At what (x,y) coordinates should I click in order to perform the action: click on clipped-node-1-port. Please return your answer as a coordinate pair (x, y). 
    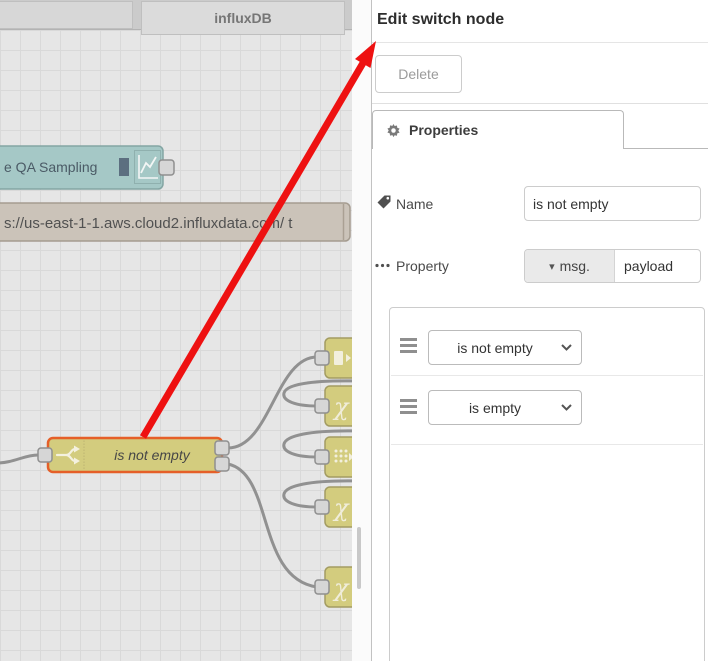
    Looking at the image, I should click on (322, 358).